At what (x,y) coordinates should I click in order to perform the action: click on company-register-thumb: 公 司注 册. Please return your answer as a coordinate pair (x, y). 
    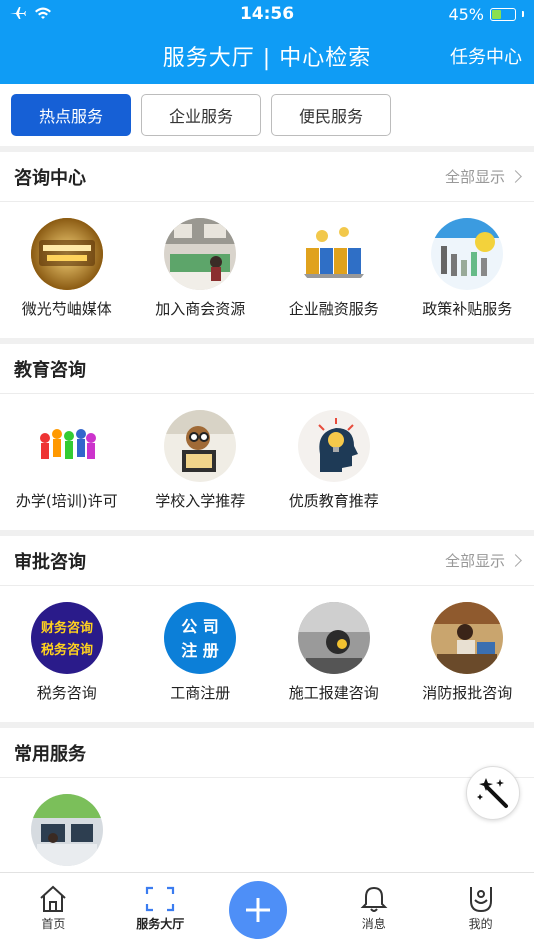
    Looking at the image, I should click on (200, 638).